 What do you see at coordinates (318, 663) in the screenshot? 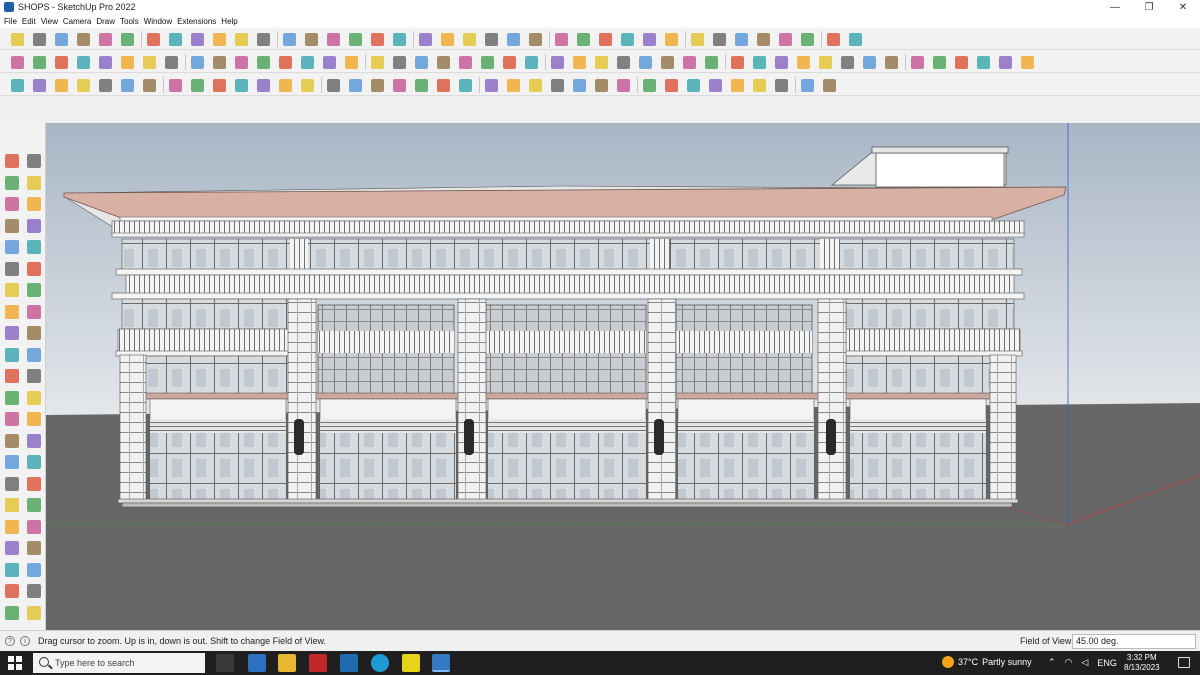
I see `autocad-icon` at bounding box center [318, 663].